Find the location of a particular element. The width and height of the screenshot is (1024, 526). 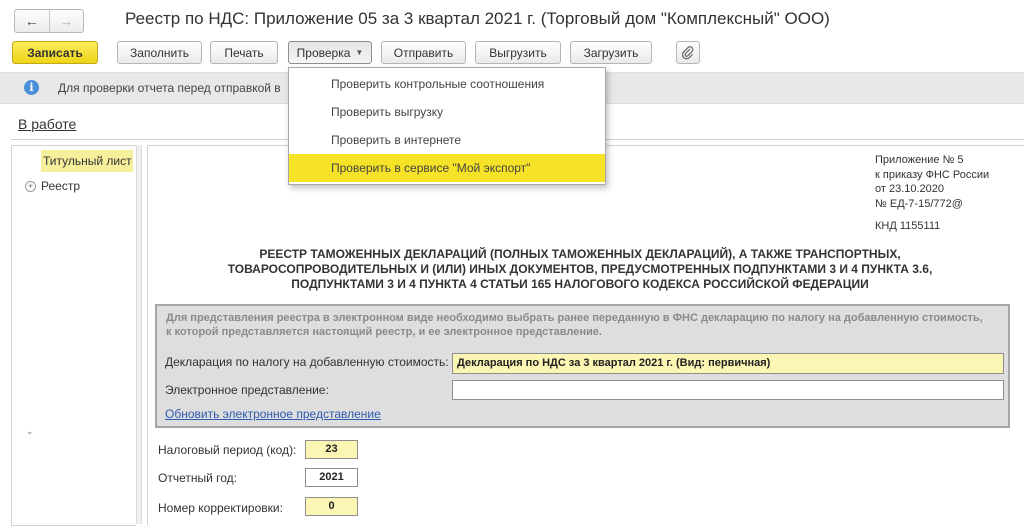

arrow-right-icon: → is located at coordinates (66, 21).